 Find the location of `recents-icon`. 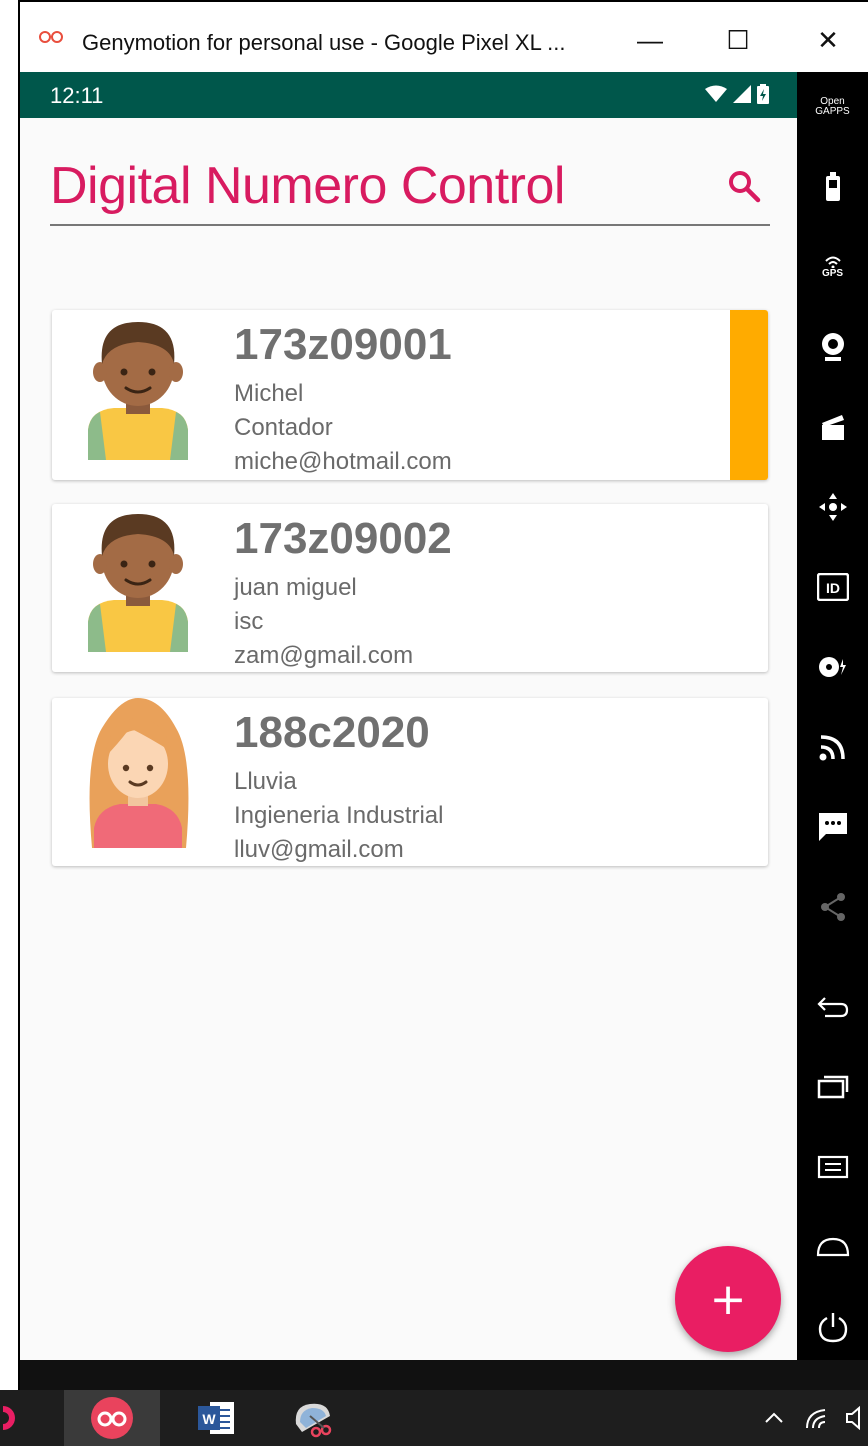

recents-icon is located at coordinates (832, 1087).